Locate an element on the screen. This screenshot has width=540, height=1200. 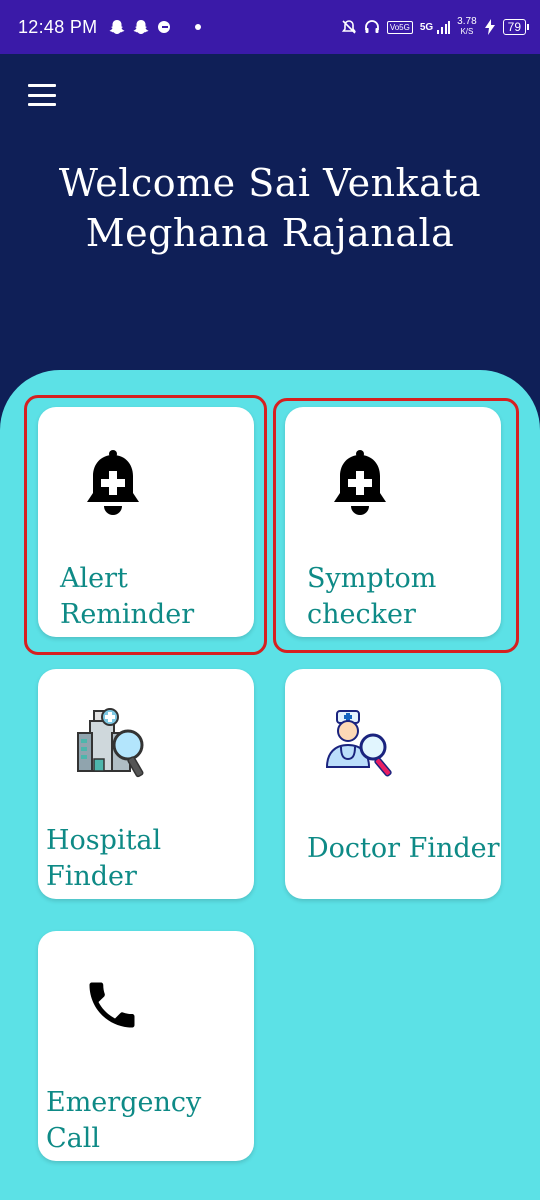
menu-button is located at coordinates (42, 95).